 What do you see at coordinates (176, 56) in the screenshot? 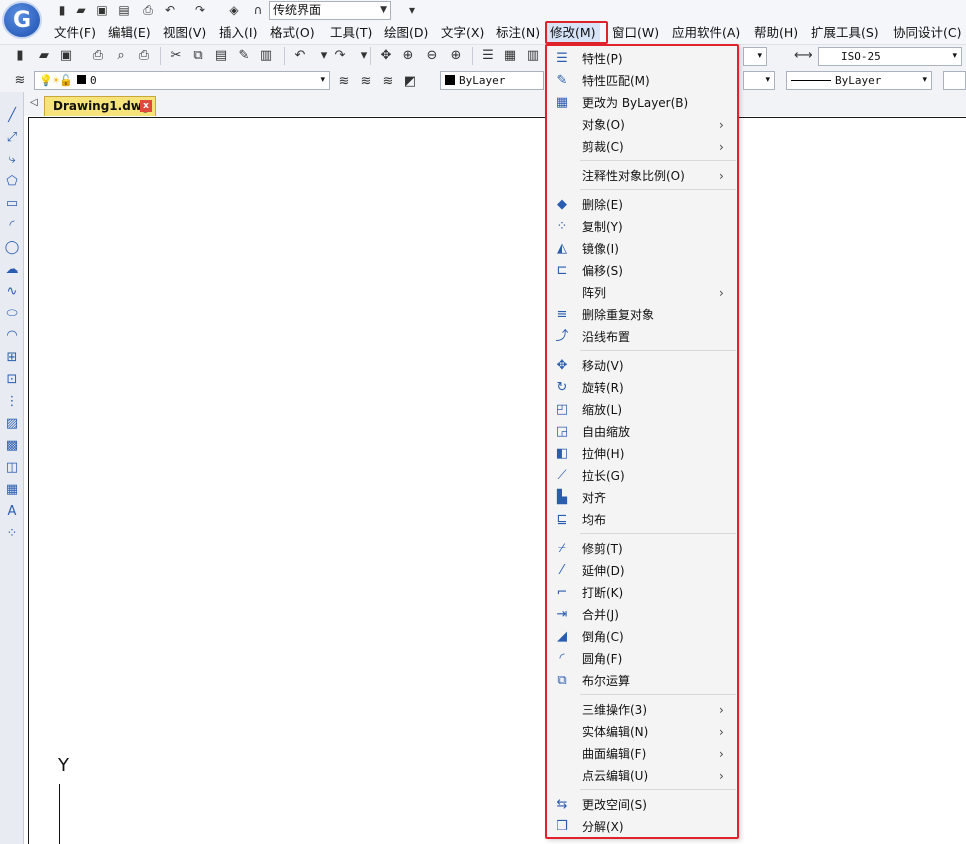
I see `cut-icon: ✂` at bounding box center [176, 56].